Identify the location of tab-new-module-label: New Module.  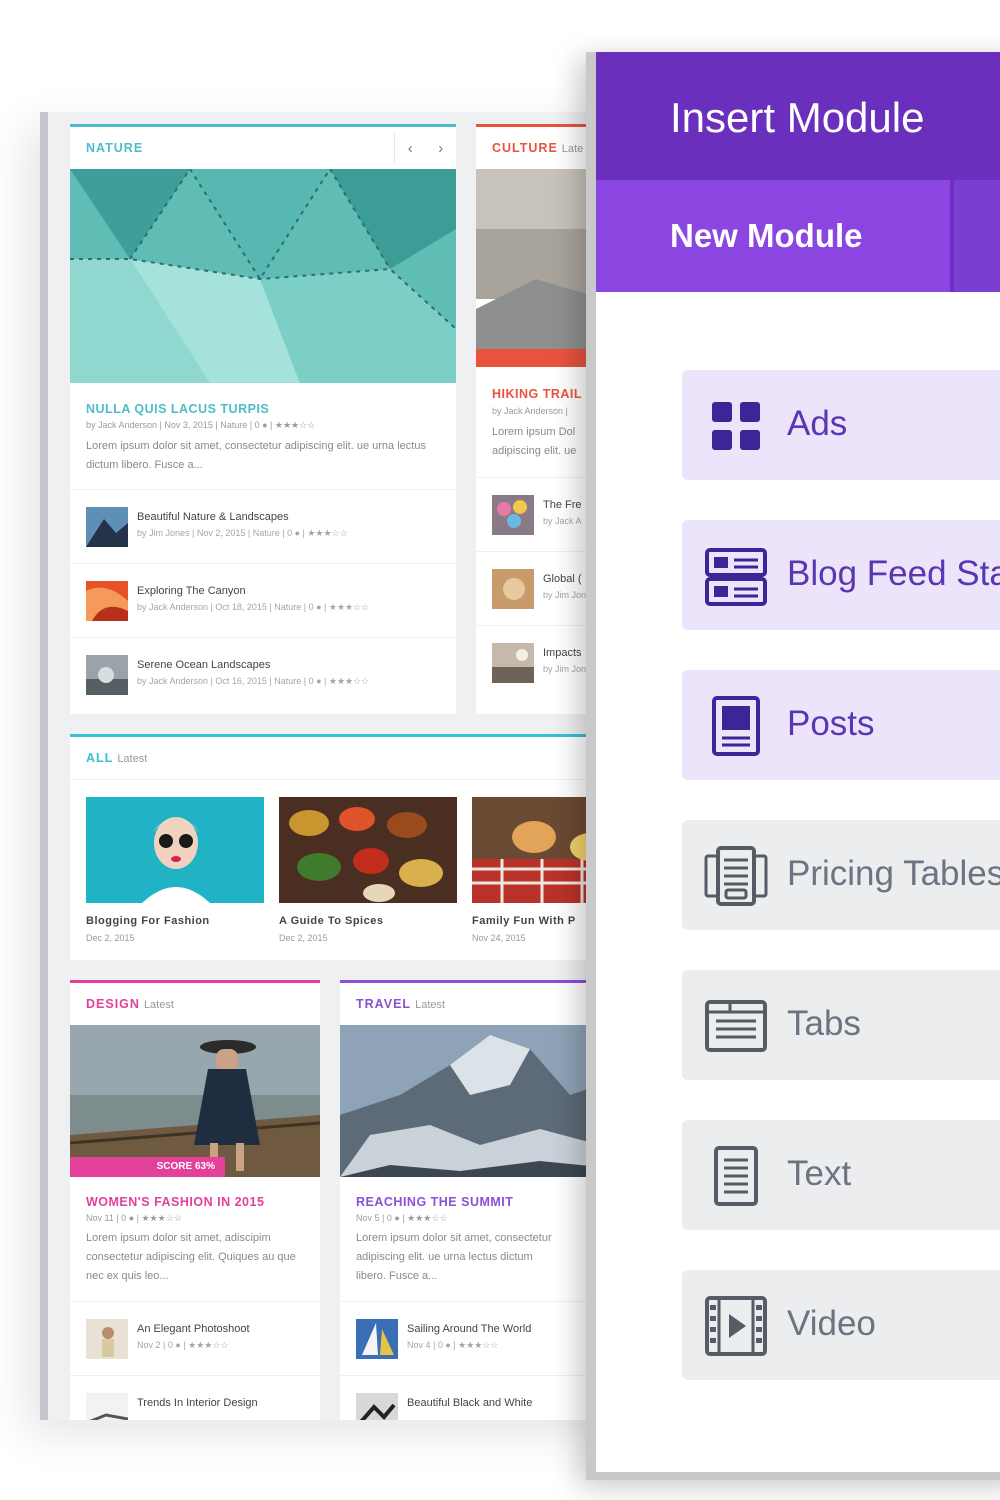
(766, 235).